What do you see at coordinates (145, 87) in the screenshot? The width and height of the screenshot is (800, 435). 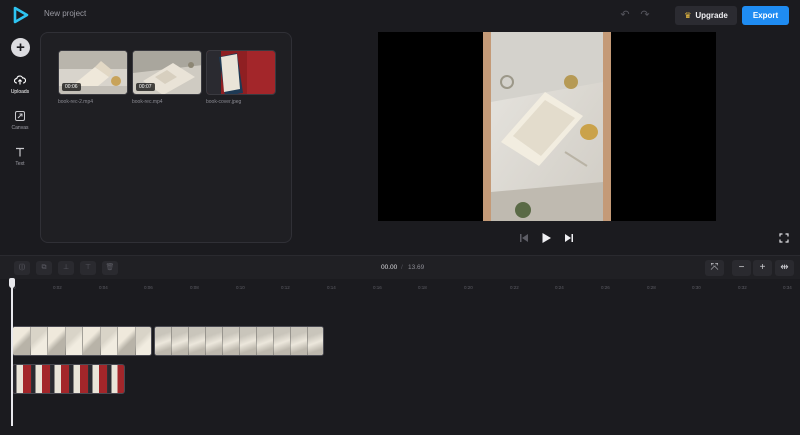 I see `clip-duration: 00:07` at bounding box center [145, 87].